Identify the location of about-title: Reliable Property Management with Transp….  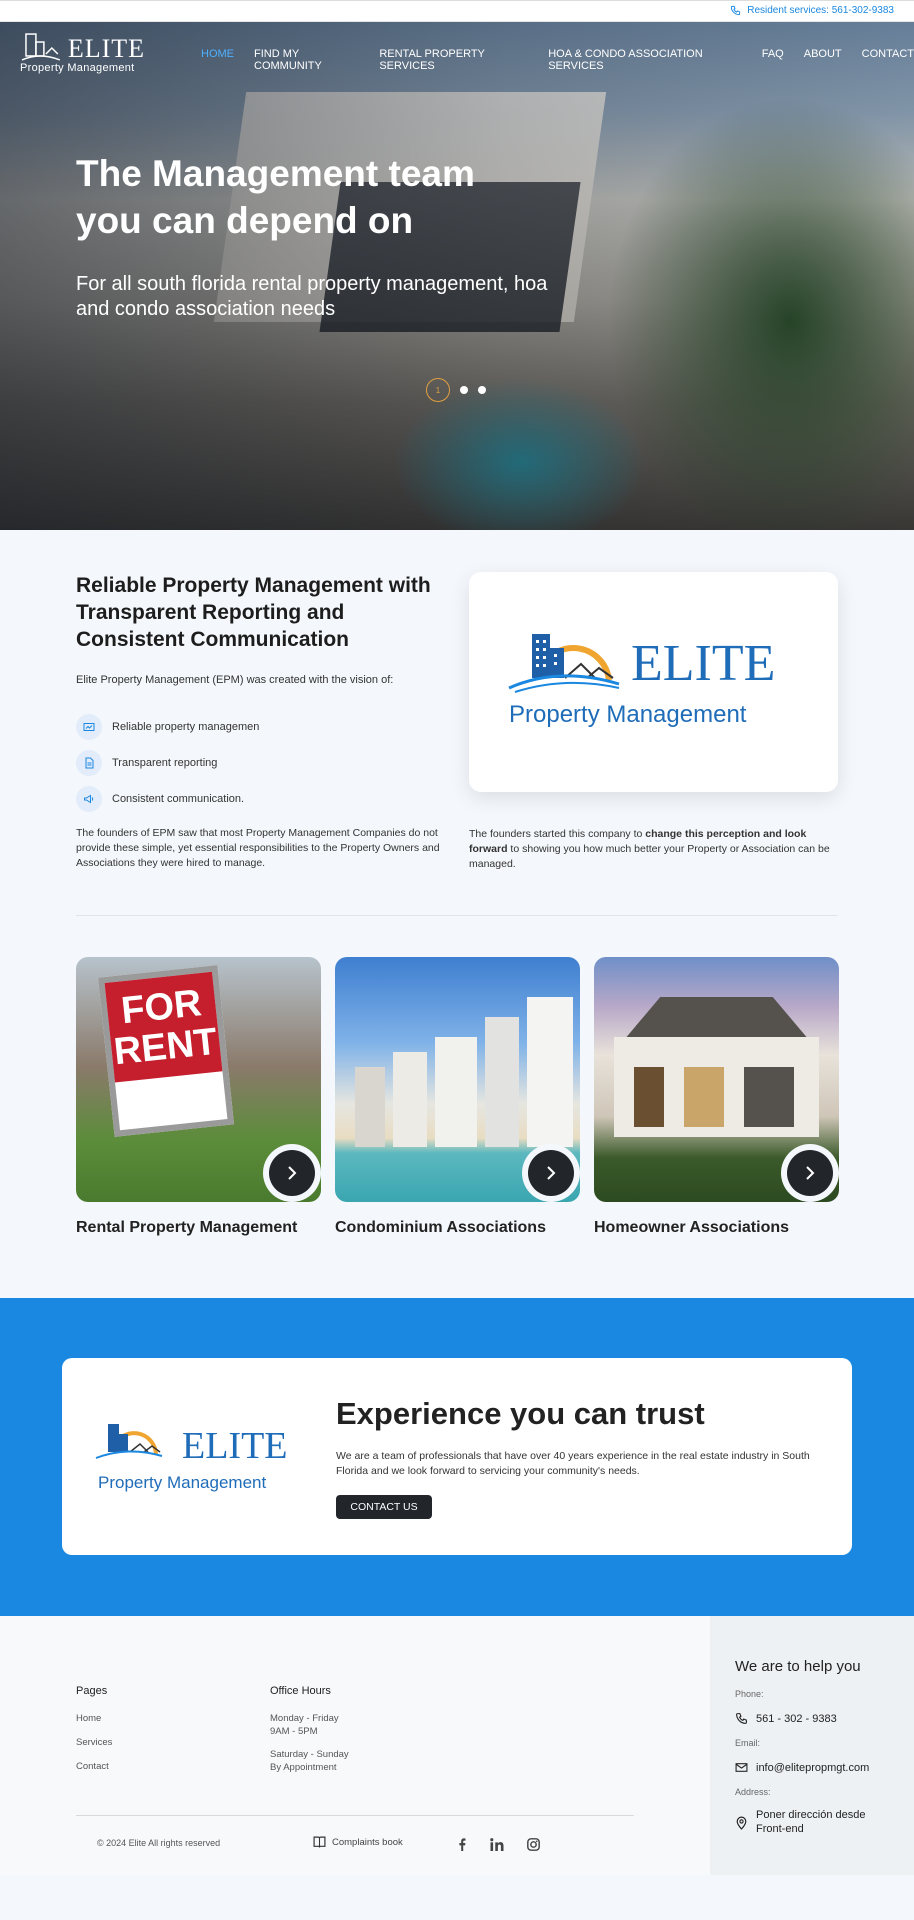
(253, 612).